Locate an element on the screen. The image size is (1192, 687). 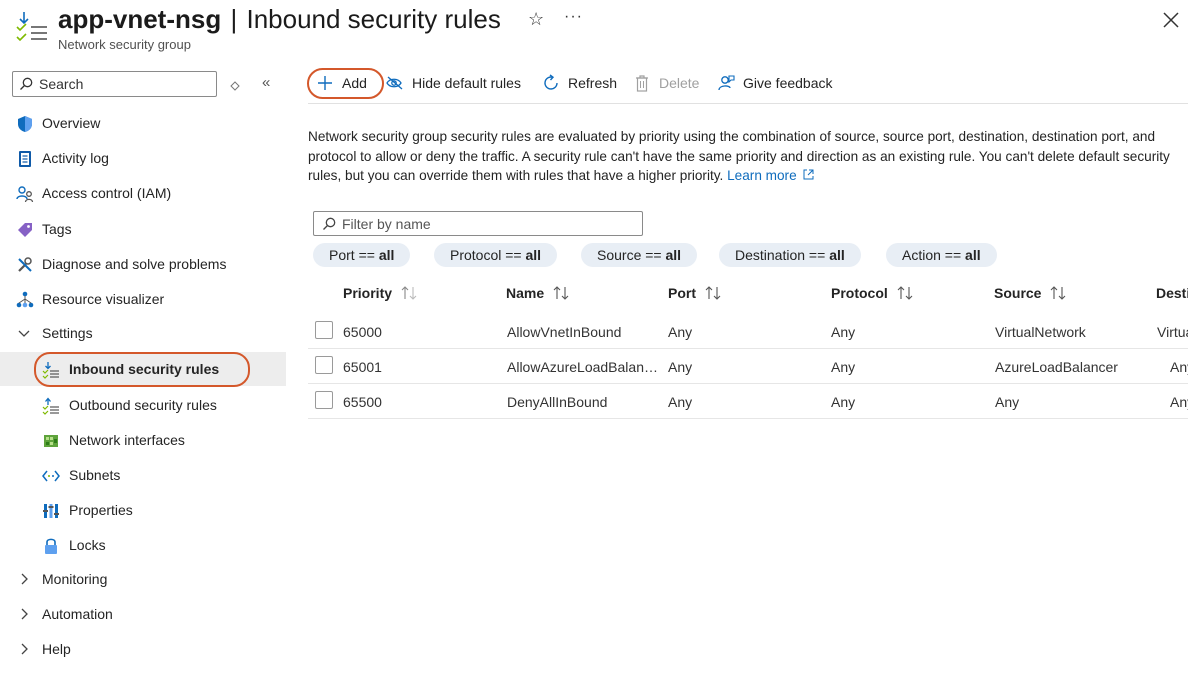
close-icon is located at coordinates (1171, 20).